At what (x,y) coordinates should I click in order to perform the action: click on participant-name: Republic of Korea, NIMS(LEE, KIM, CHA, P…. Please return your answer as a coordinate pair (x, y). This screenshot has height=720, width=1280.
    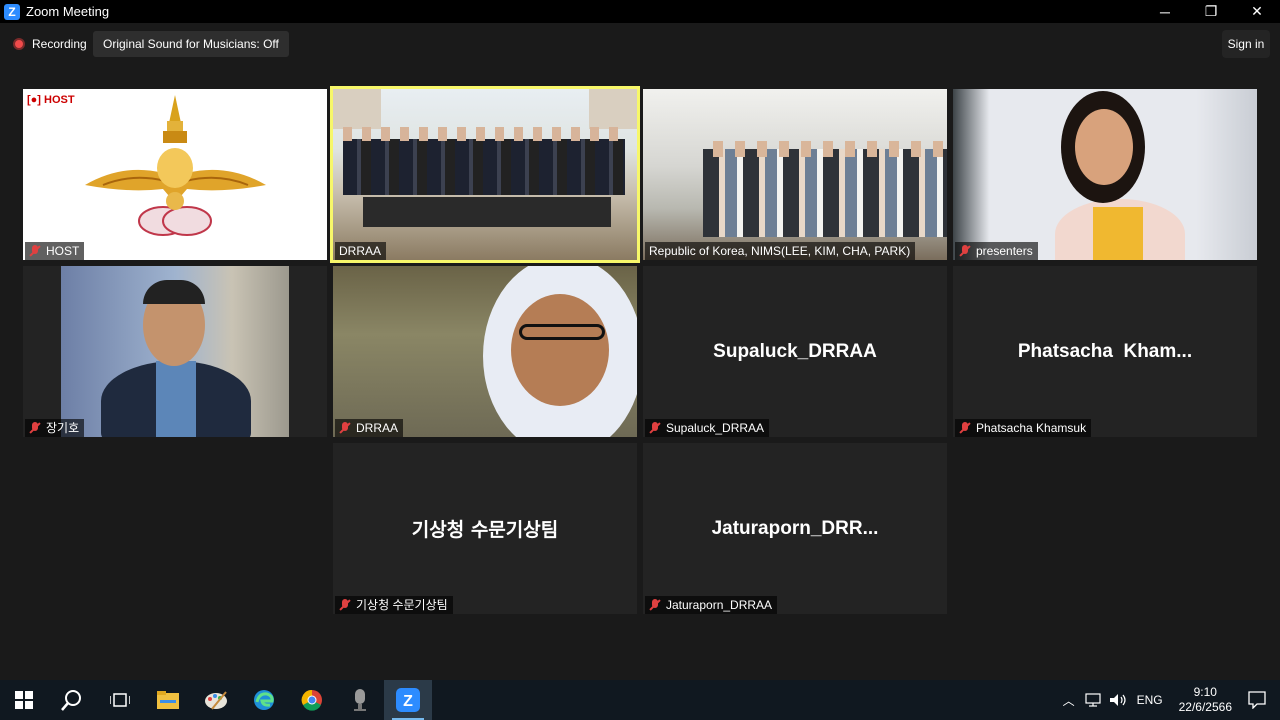
    Looking at the image, I should click on (780, 251).